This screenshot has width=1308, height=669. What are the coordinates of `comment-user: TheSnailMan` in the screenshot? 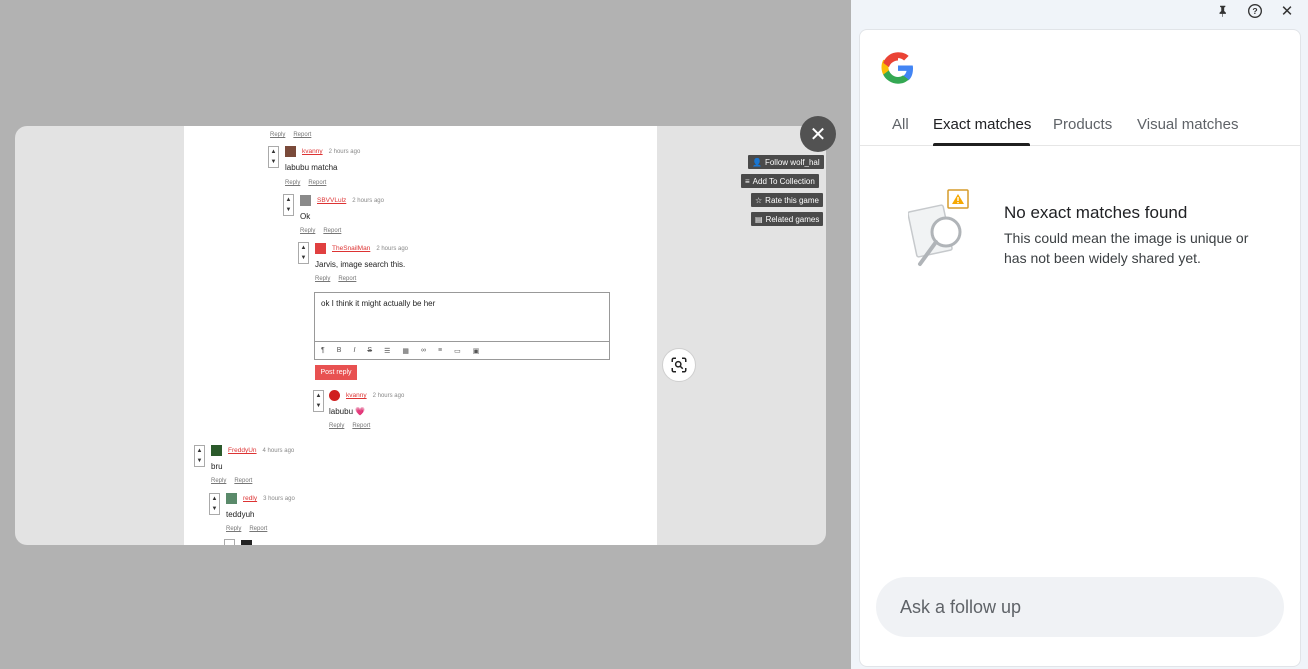 It's located at (351, 248).